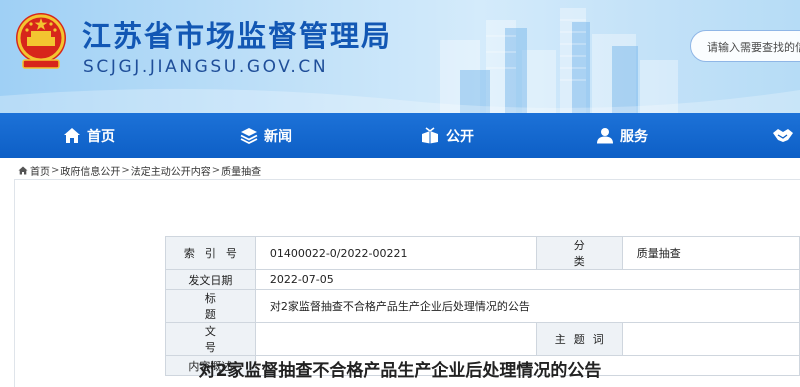 This screenshot has width=800, height=387. What do you see at coordinates (579, 339) in the screenshot?
I see `subject-label: 主题词` at bounding box center [579, 339].